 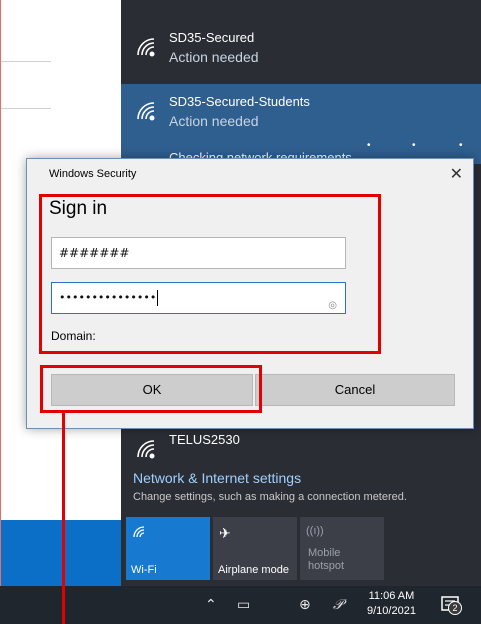 What do you see at coordinates (217, 478) in the screenshot?
I see `network-settings-link: Network & Internet settings` at bounding box center [217, 478].